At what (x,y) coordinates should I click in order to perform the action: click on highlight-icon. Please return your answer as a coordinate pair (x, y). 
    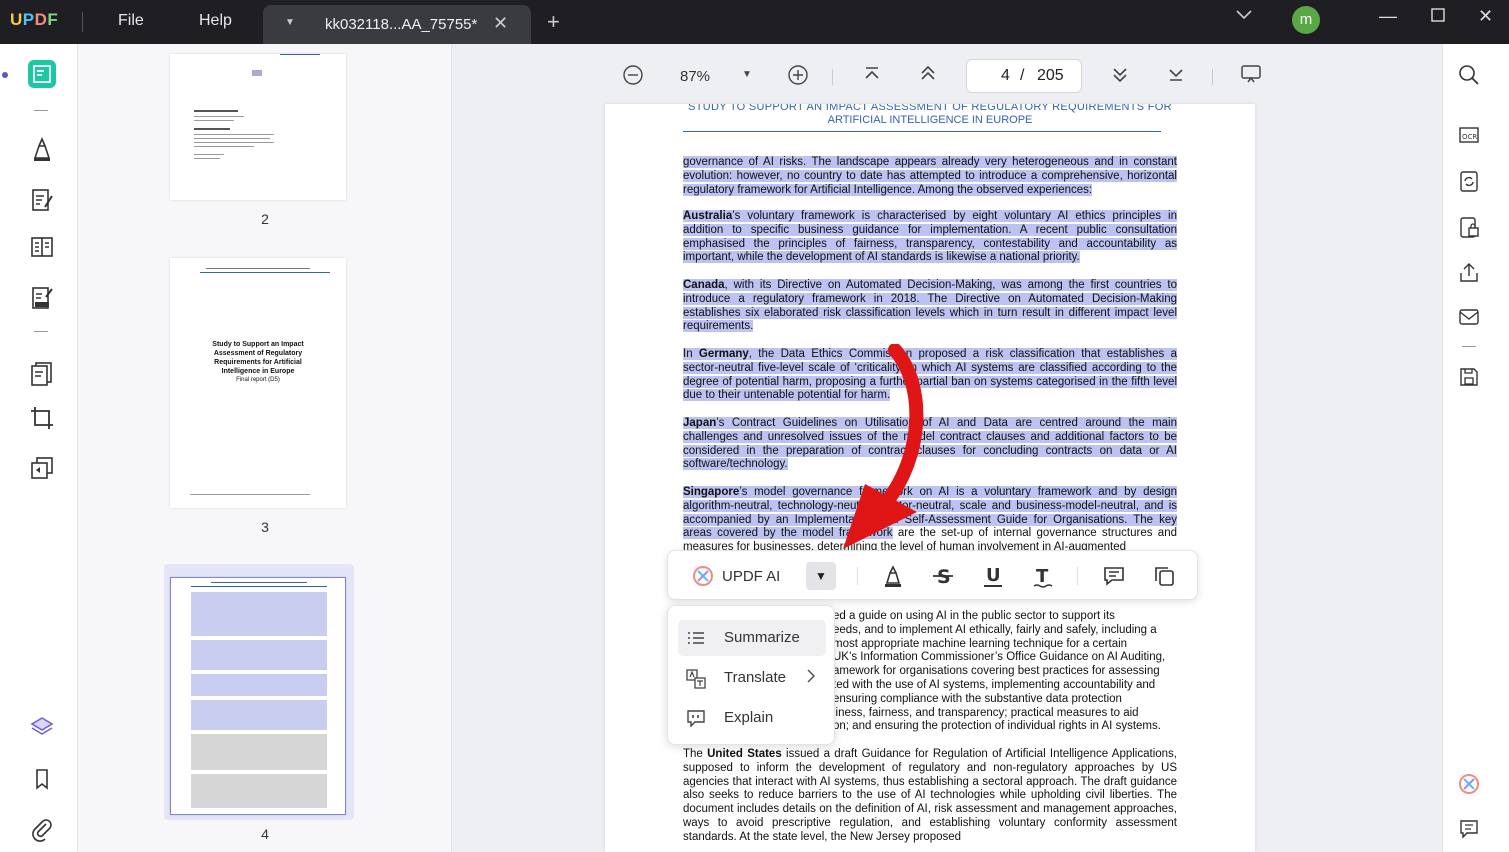
    Looking at the image, I should click on (893, 576).